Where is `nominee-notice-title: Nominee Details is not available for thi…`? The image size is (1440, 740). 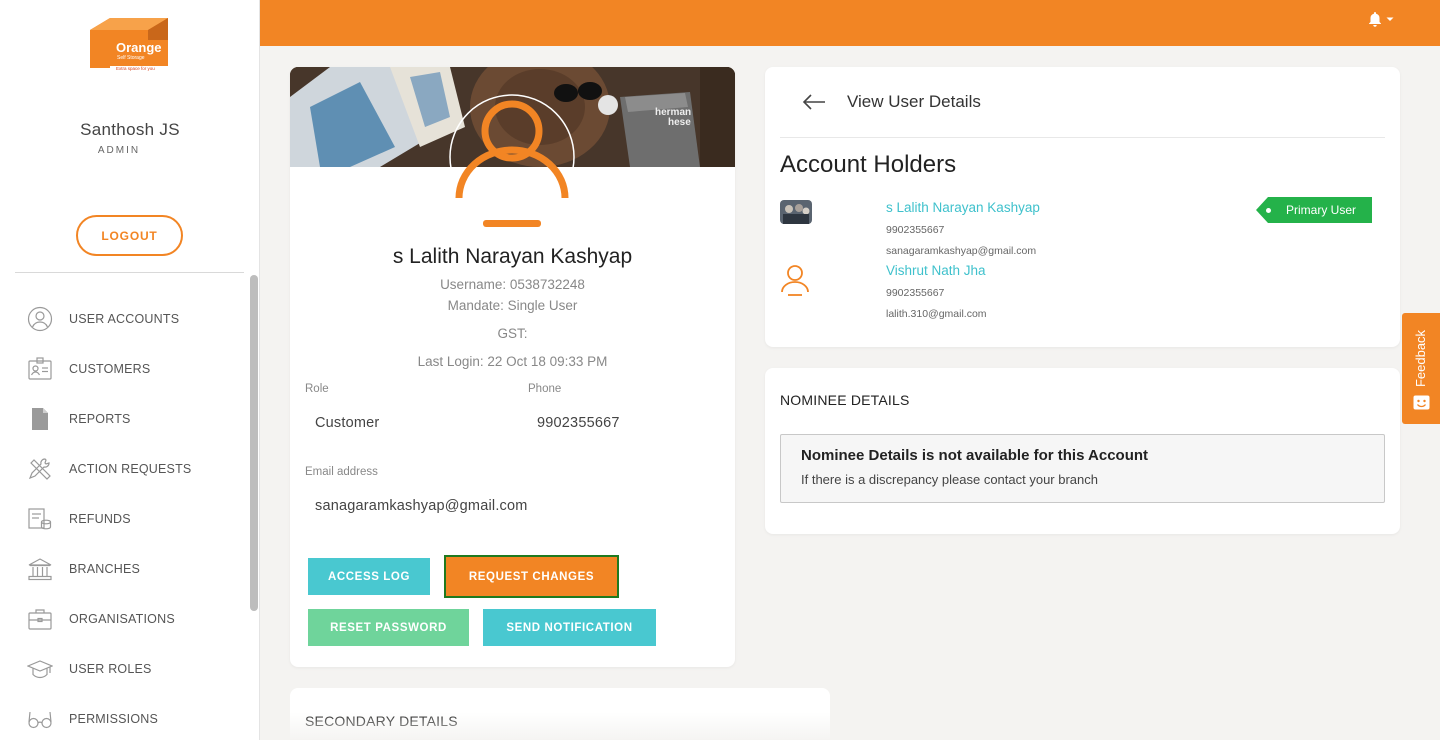
nominee-notice-title: Nominee Details is not available for thi… is located at coordinates (975, 455).